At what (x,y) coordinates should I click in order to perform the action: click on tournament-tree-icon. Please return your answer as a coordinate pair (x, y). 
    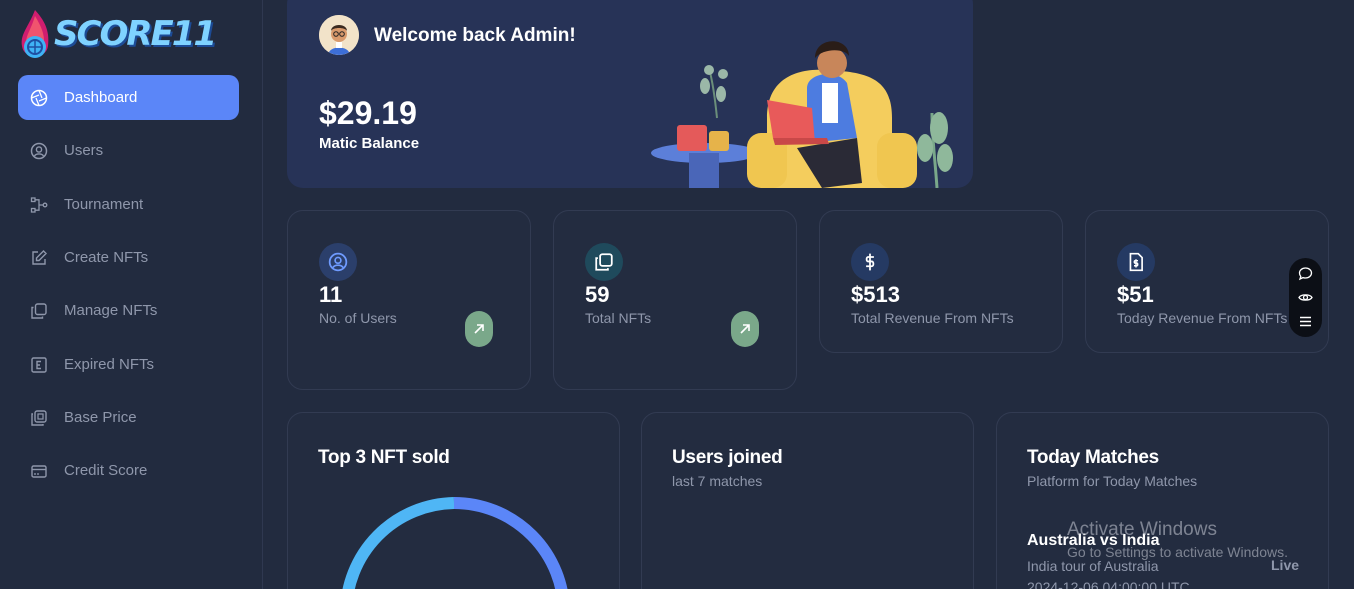
    Looking at the image, I should click on (39, 204).